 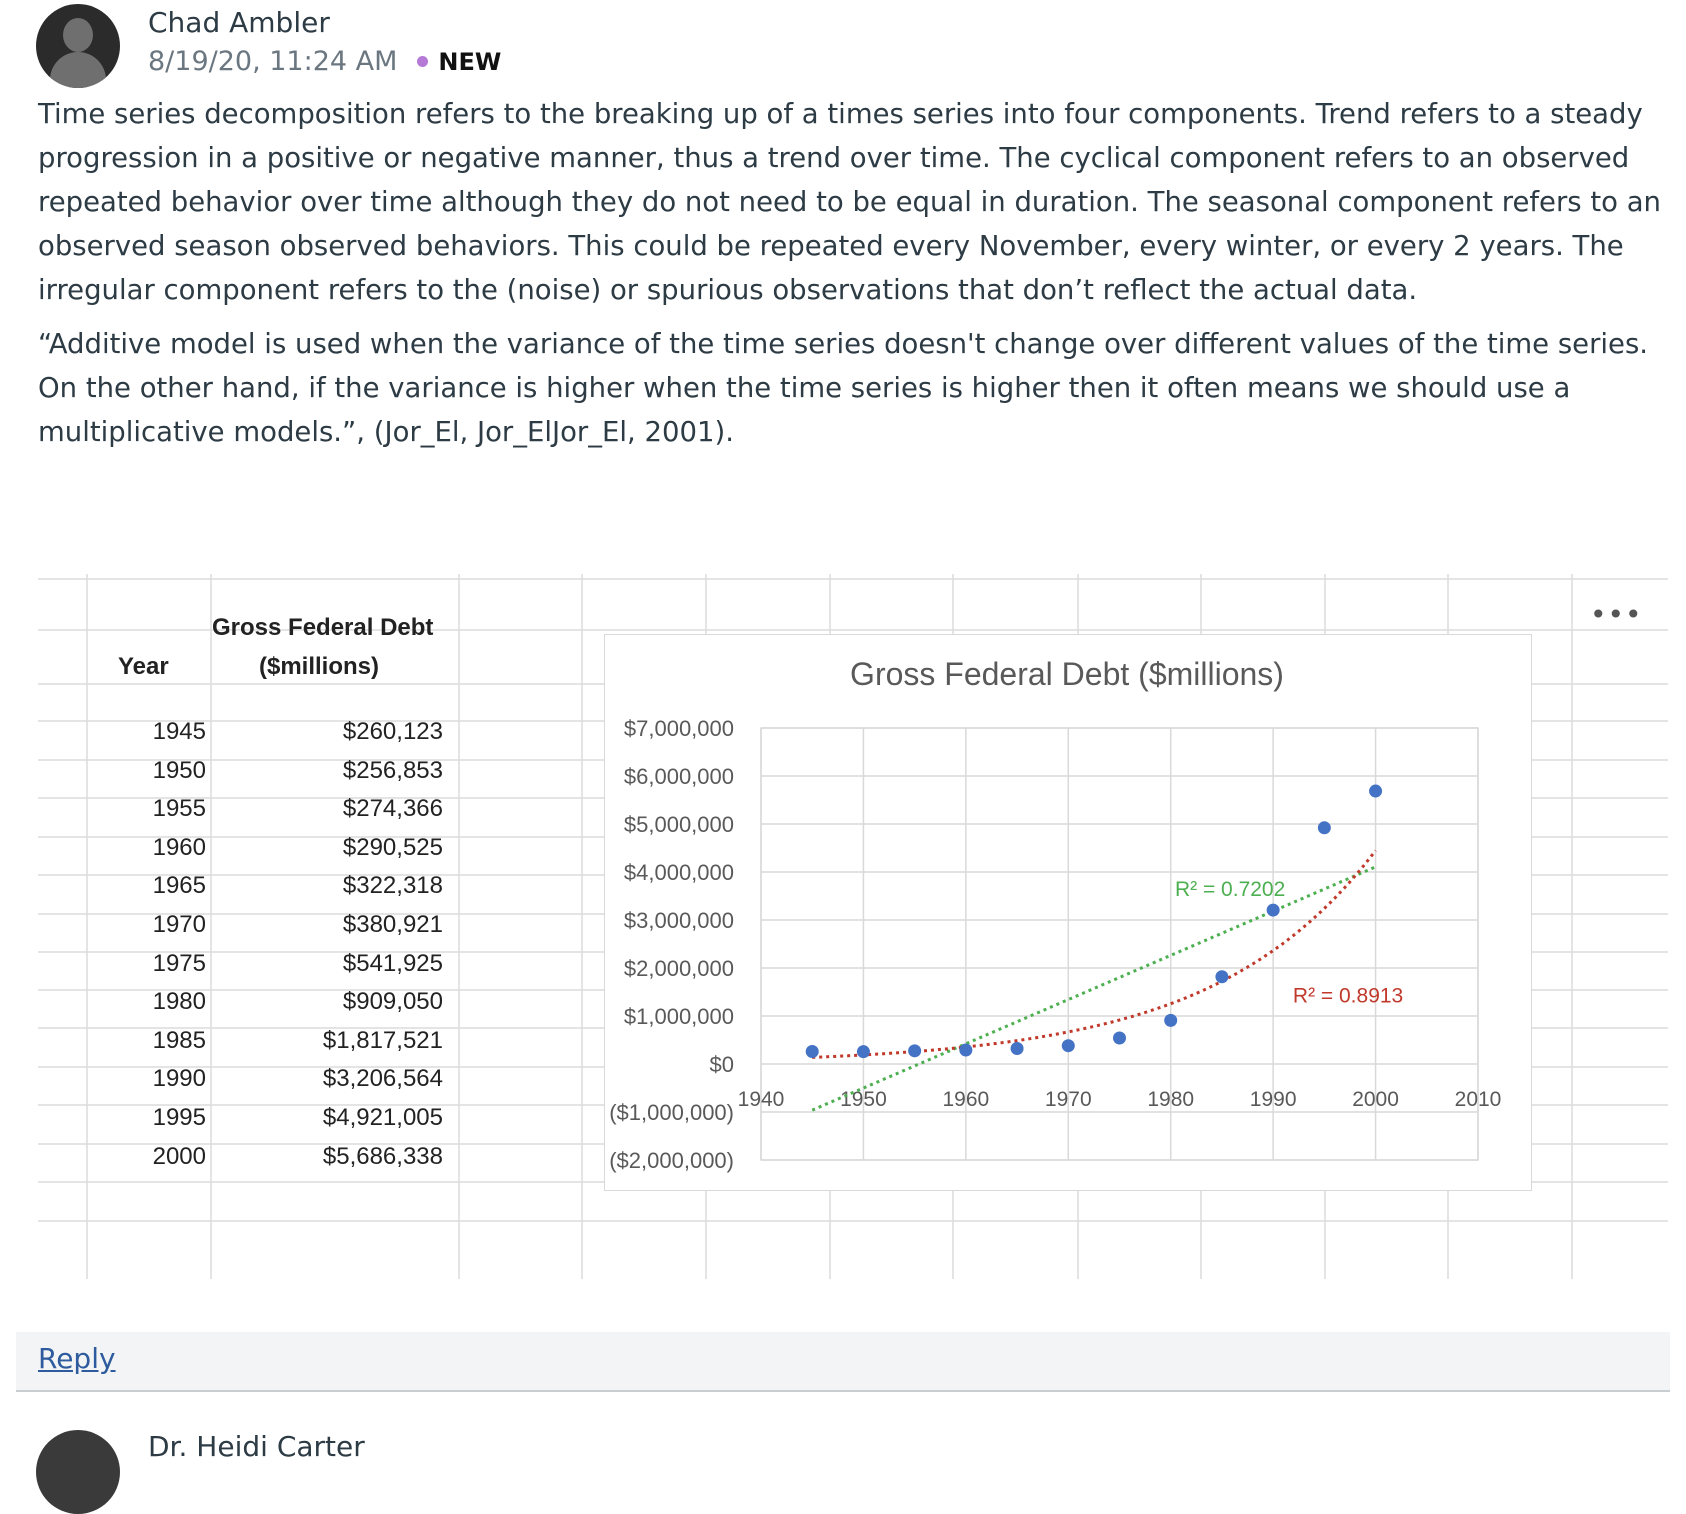 What do you see at coordinates (679, 968) in the screenshot?
I see `y-tick-label: $2,000,000` at bounding box center [679, 968].